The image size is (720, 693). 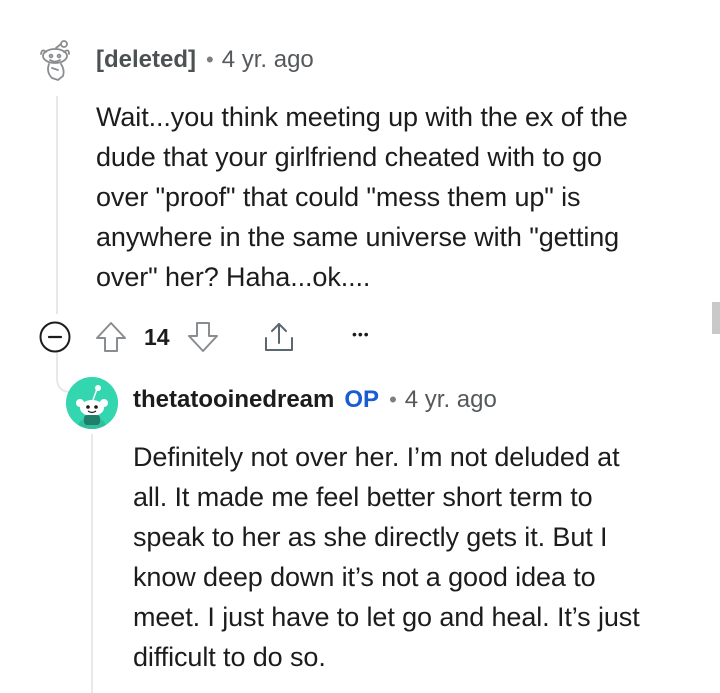 What do you see at coordinates (92, 563) in the screenshot?
I see `reply-thread-line` at bounding box center [92, 563].